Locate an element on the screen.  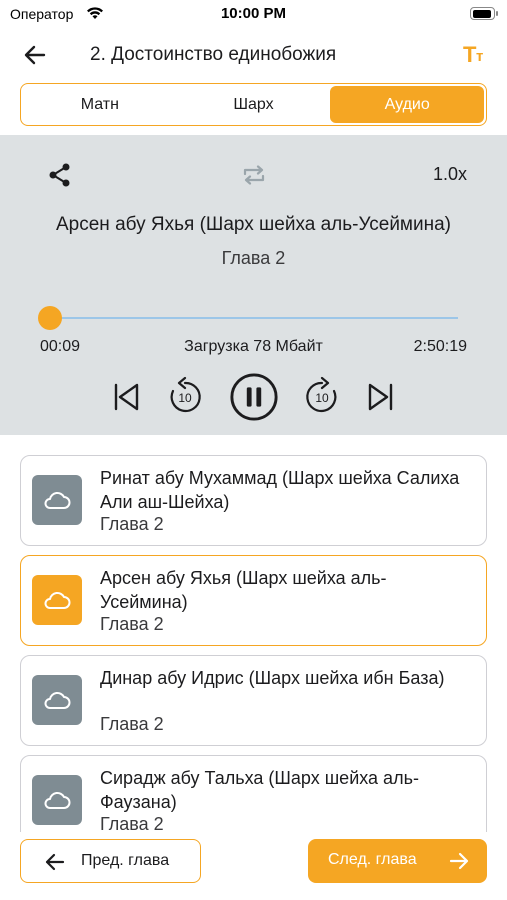
tab-label: Матн is located at coordinates (99, 104).